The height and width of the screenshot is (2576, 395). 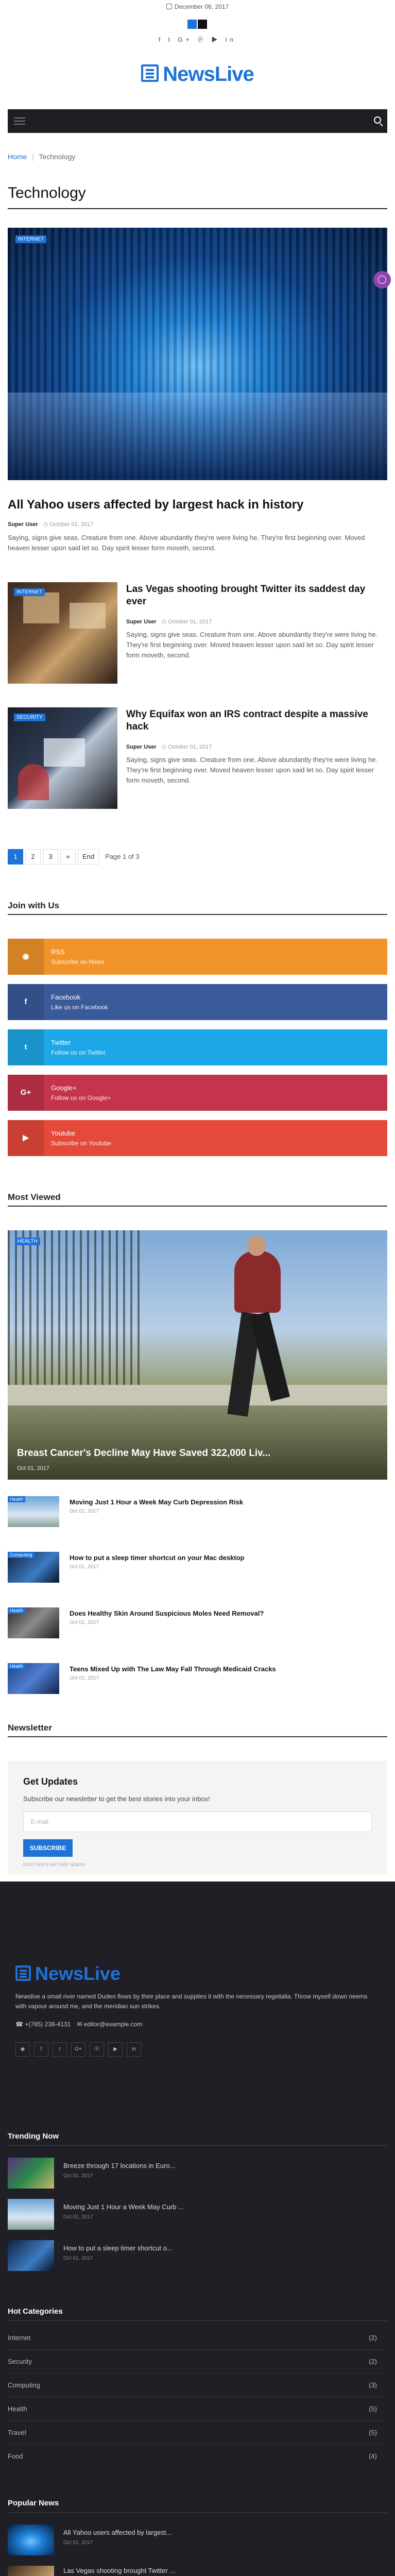 I want to click on pinterest-icon: ⓟ, so click(x=97, y=2049).